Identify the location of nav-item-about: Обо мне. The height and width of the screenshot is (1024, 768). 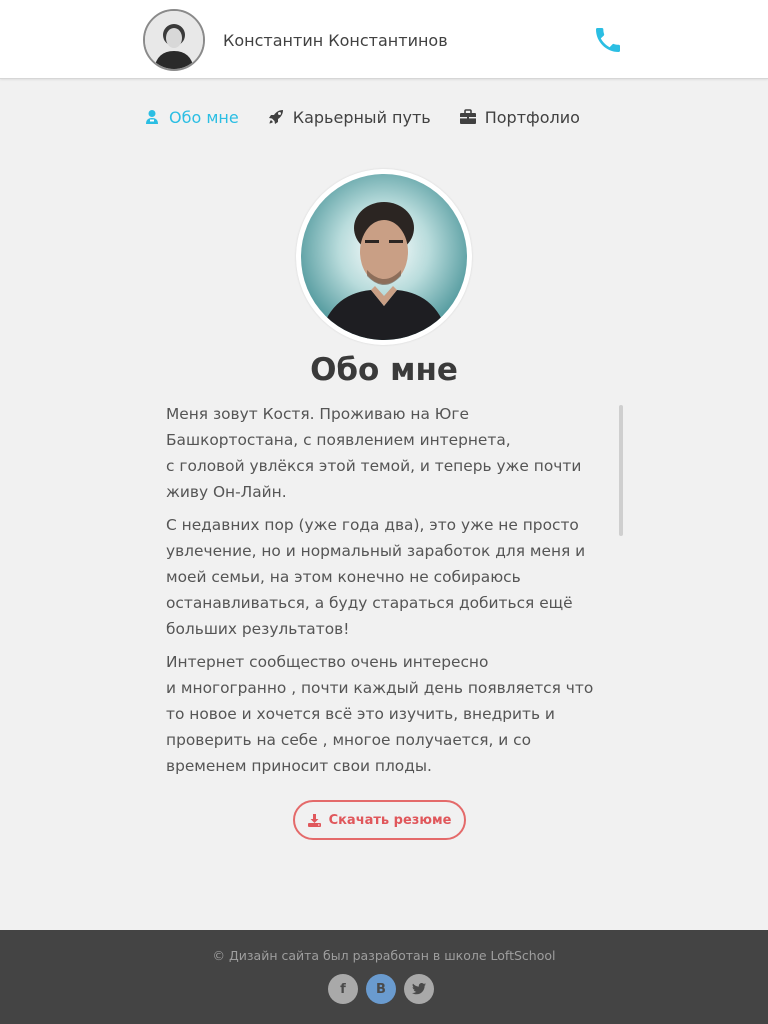
(191, 117).